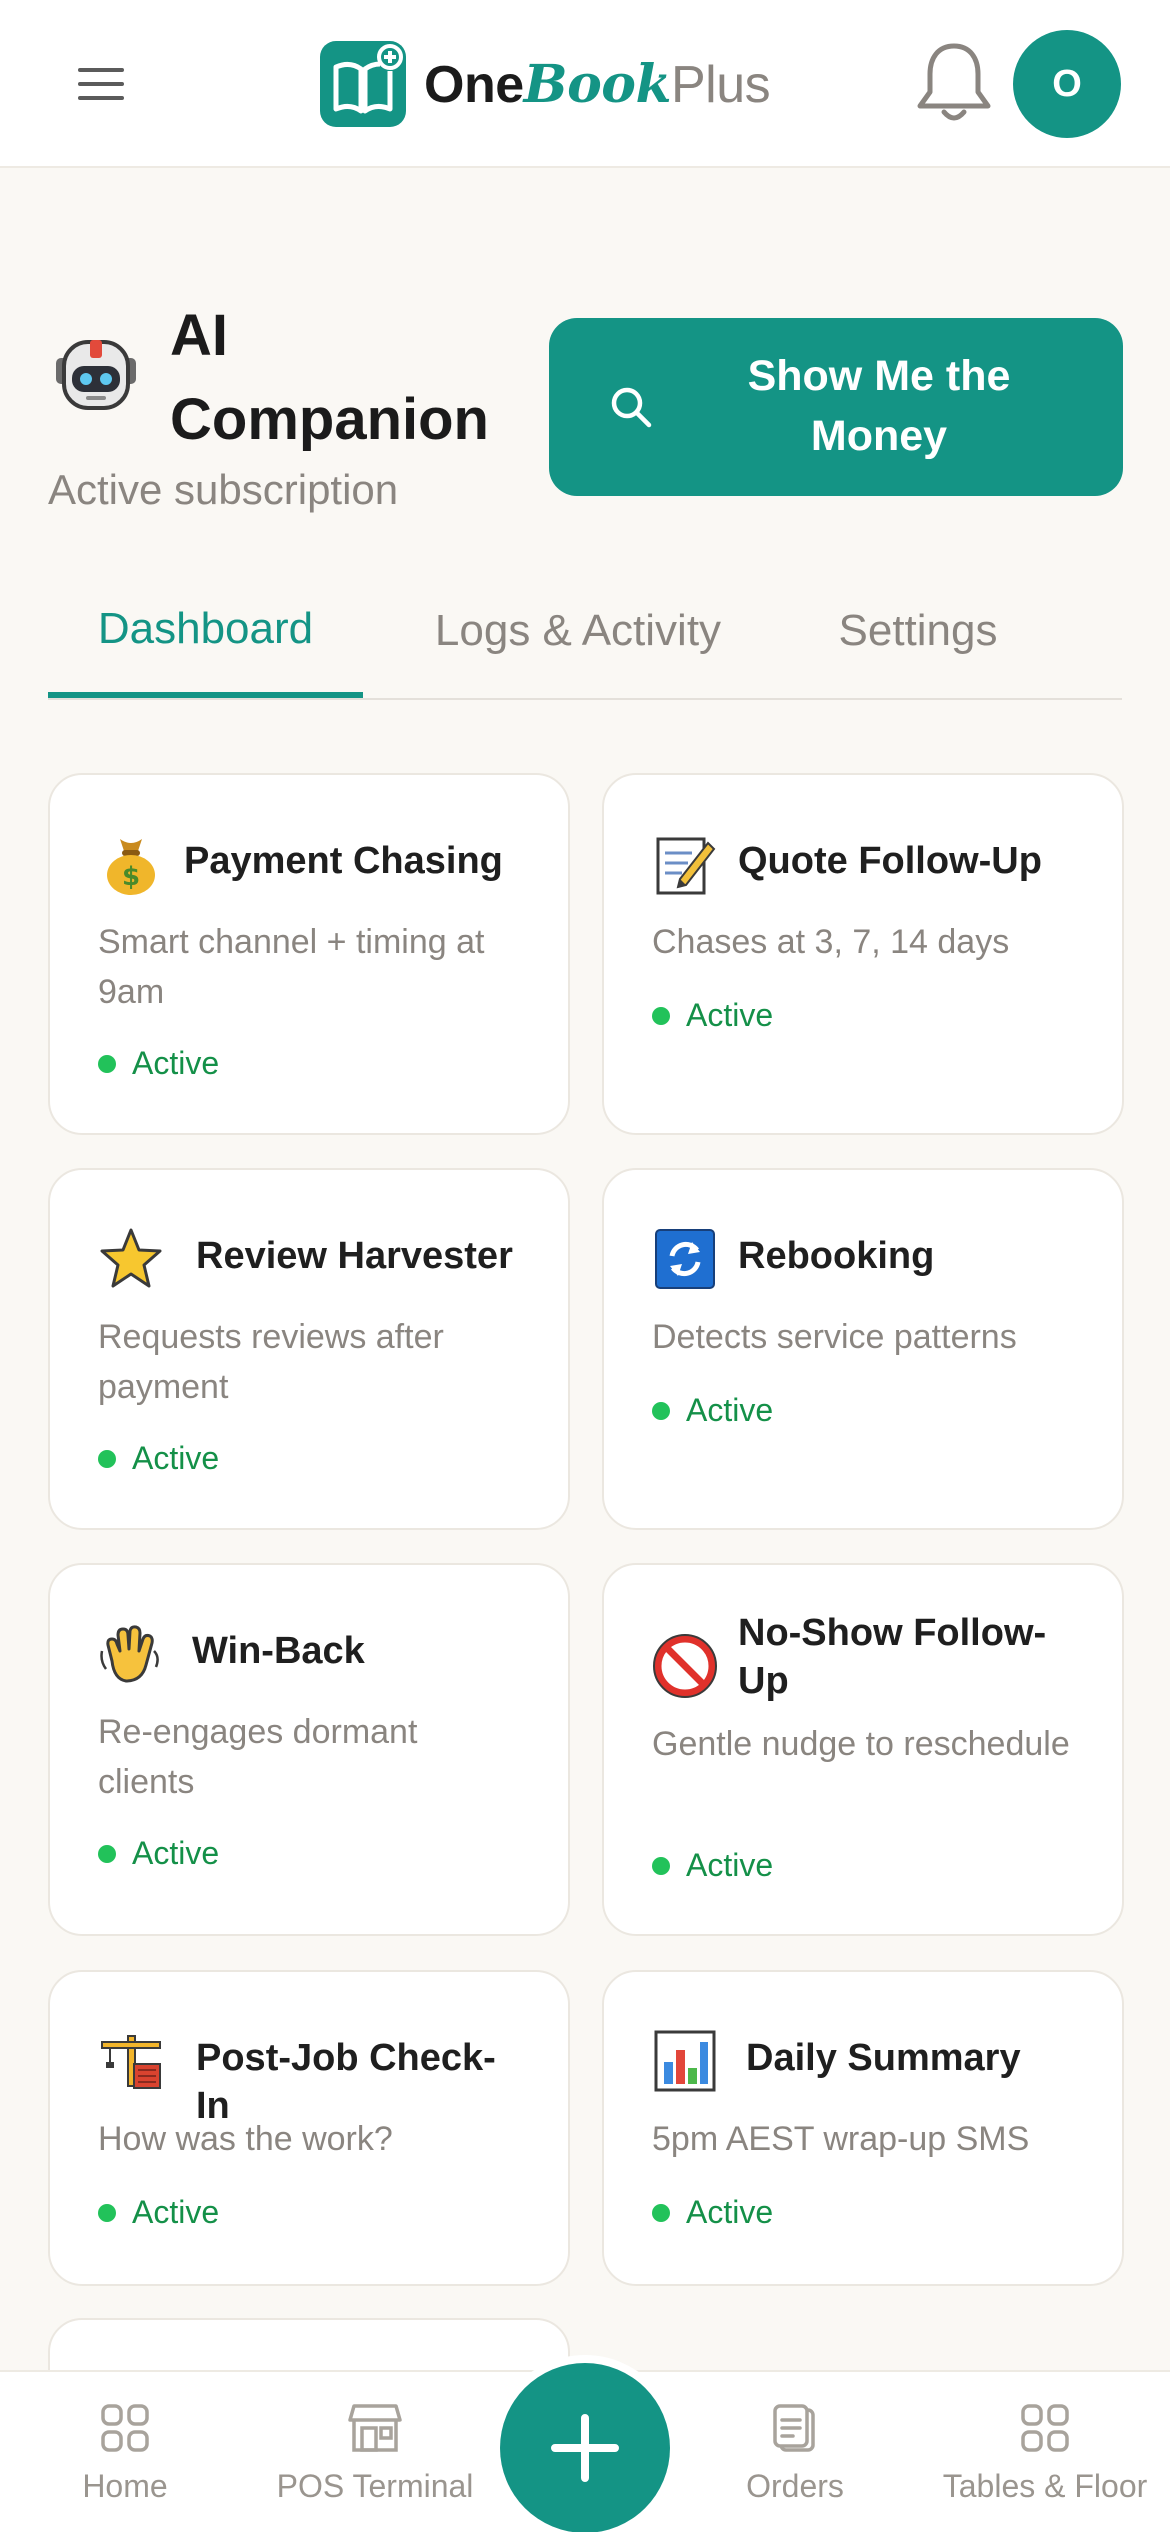  Describe the element at coordinates (795, 2453) in the screenshot. I see `nav-orders: Orders` at that location.